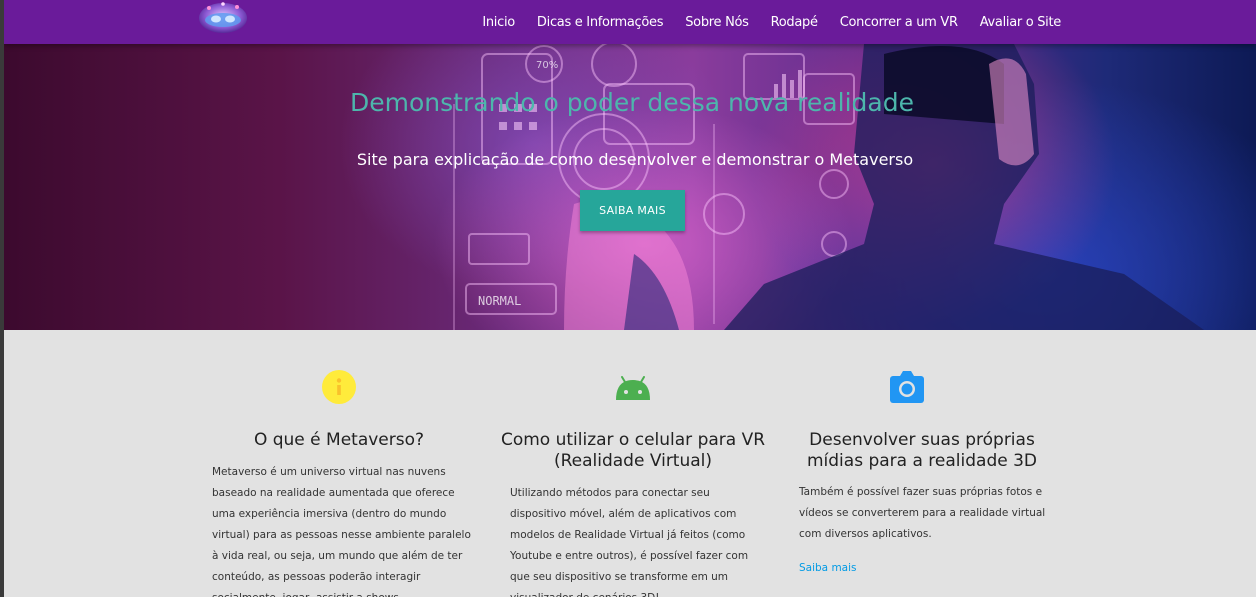 The height and width of the screenshot is (597, 1256). What do you see at coordinates (223, 18) in the screenshot?
I see `site-logo` at bounding box center [223, 18].